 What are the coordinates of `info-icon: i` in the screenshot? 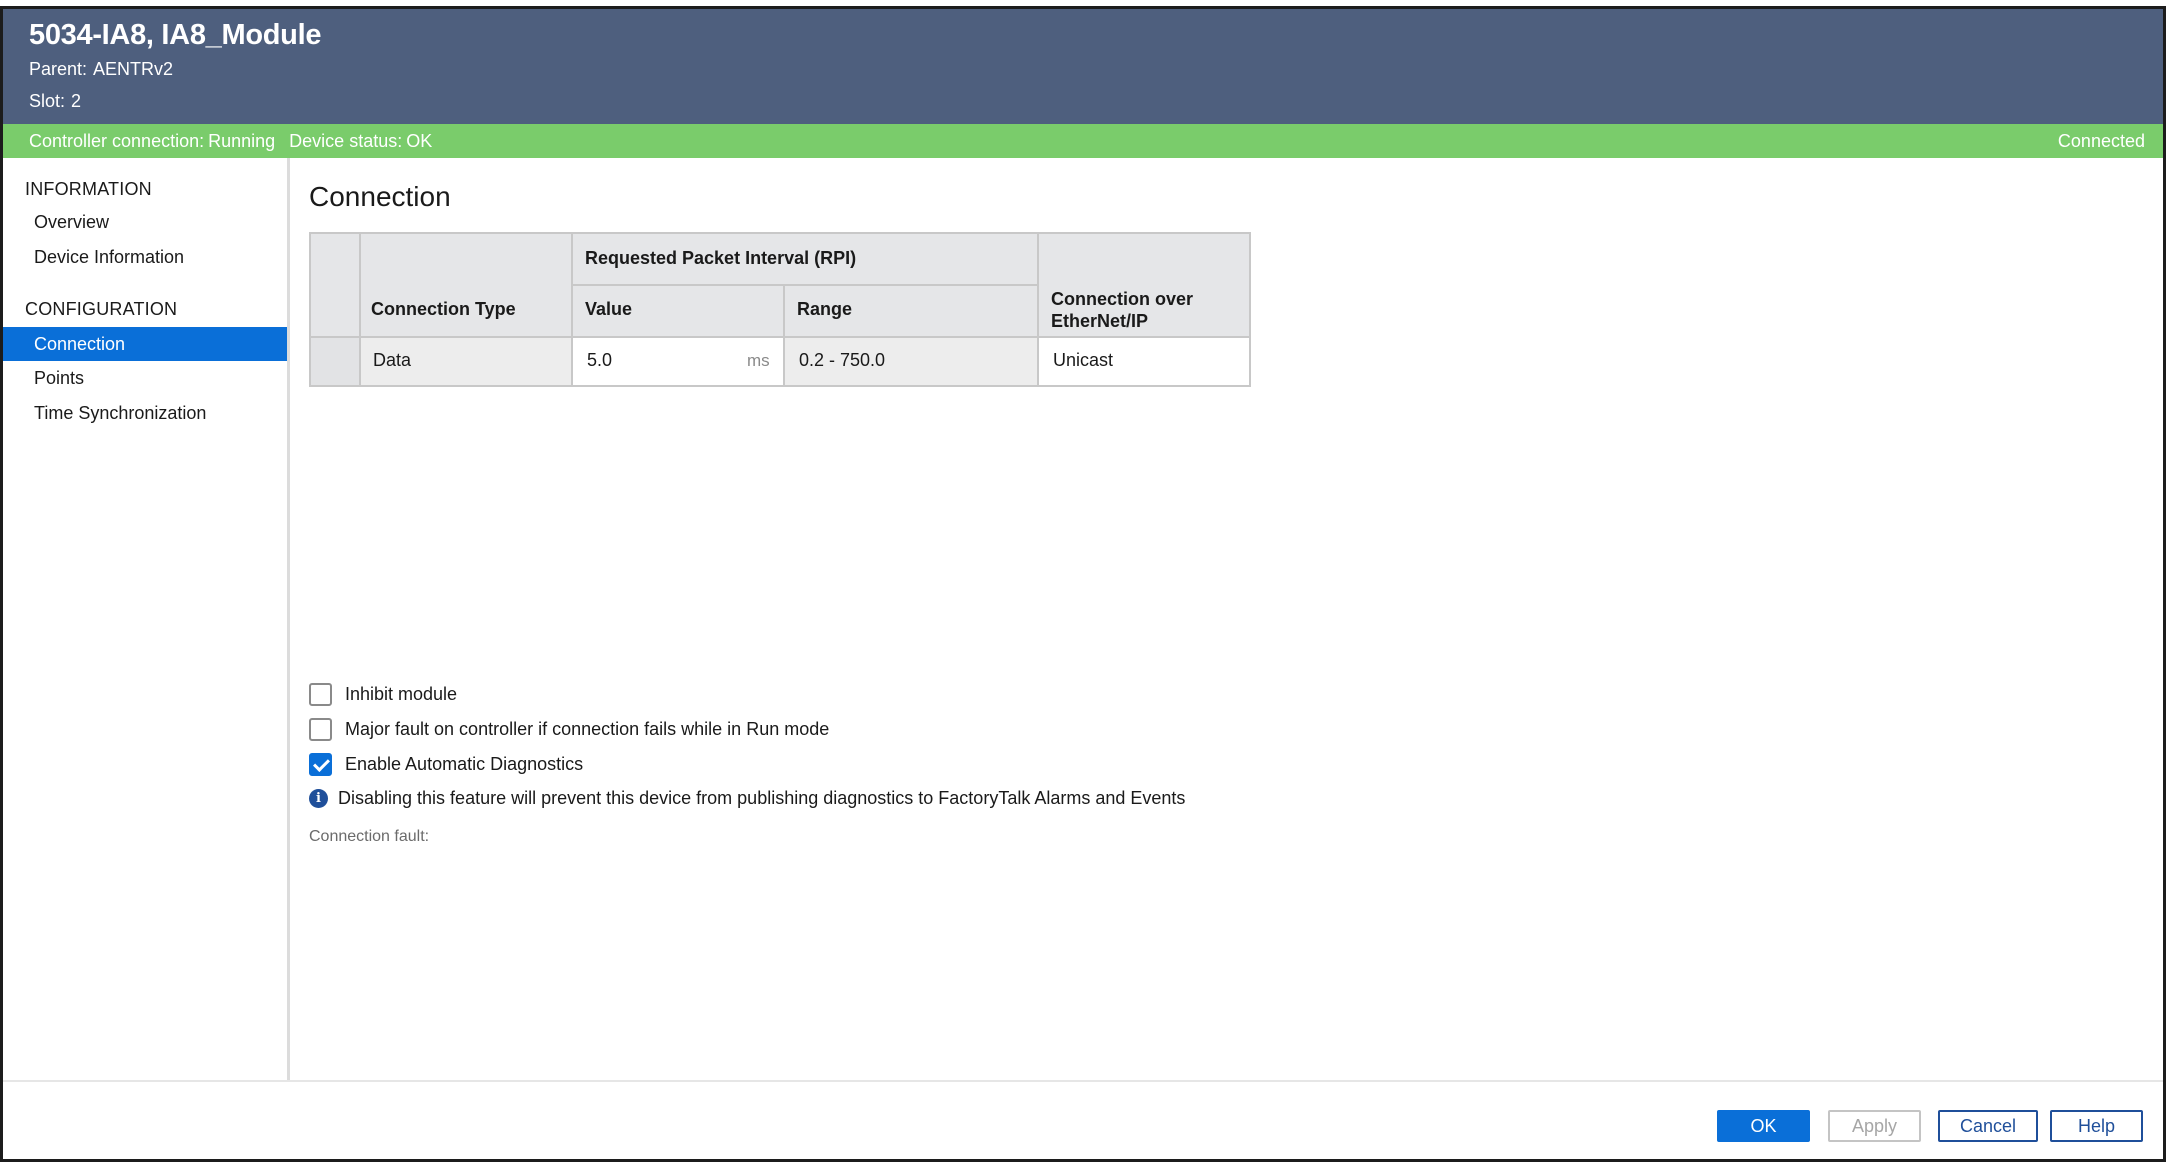 It's located at (318, 798).